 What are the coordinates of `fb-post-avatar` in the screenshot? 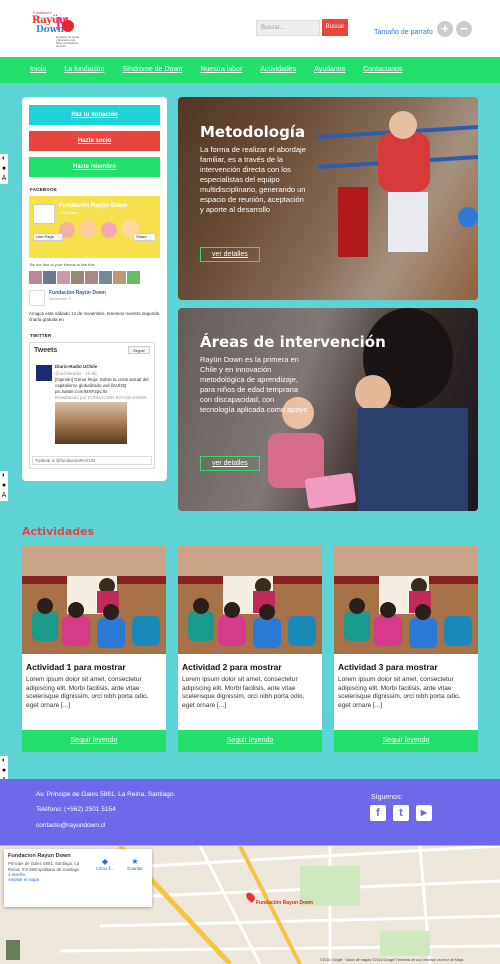 It's located at (37, 298).